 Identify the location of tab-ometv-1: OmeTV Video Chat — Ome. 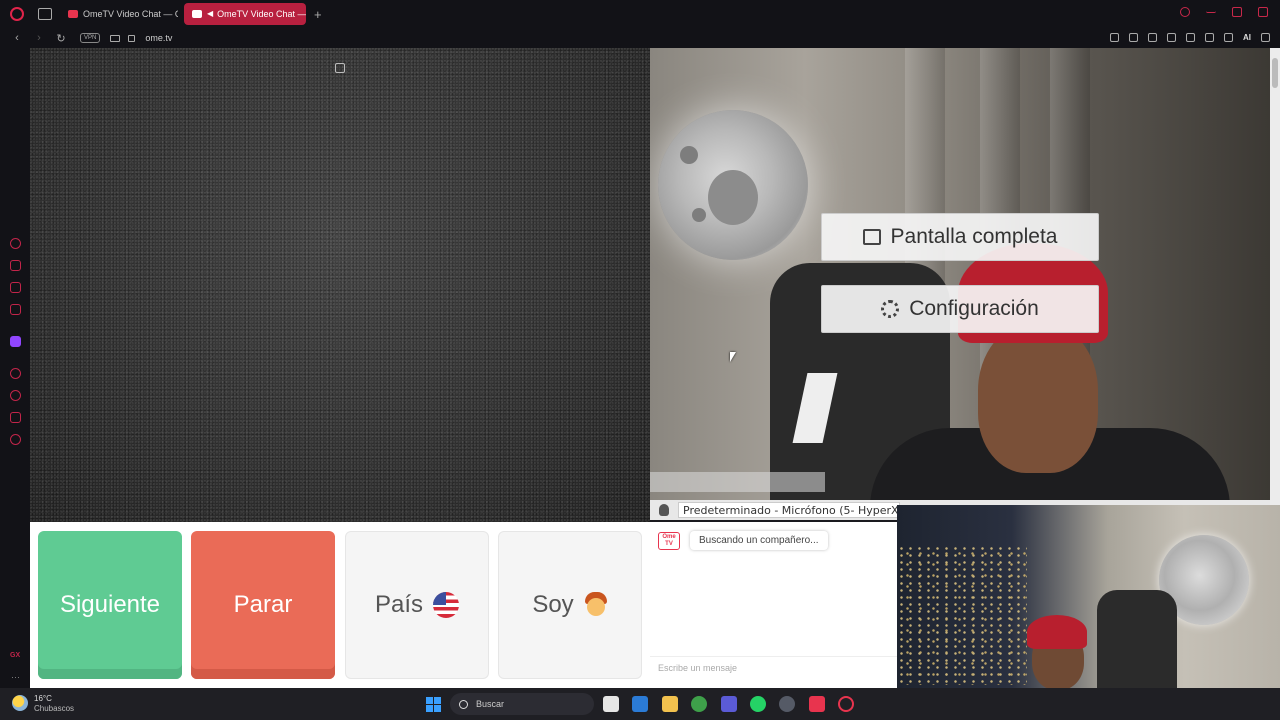
(119, 14).